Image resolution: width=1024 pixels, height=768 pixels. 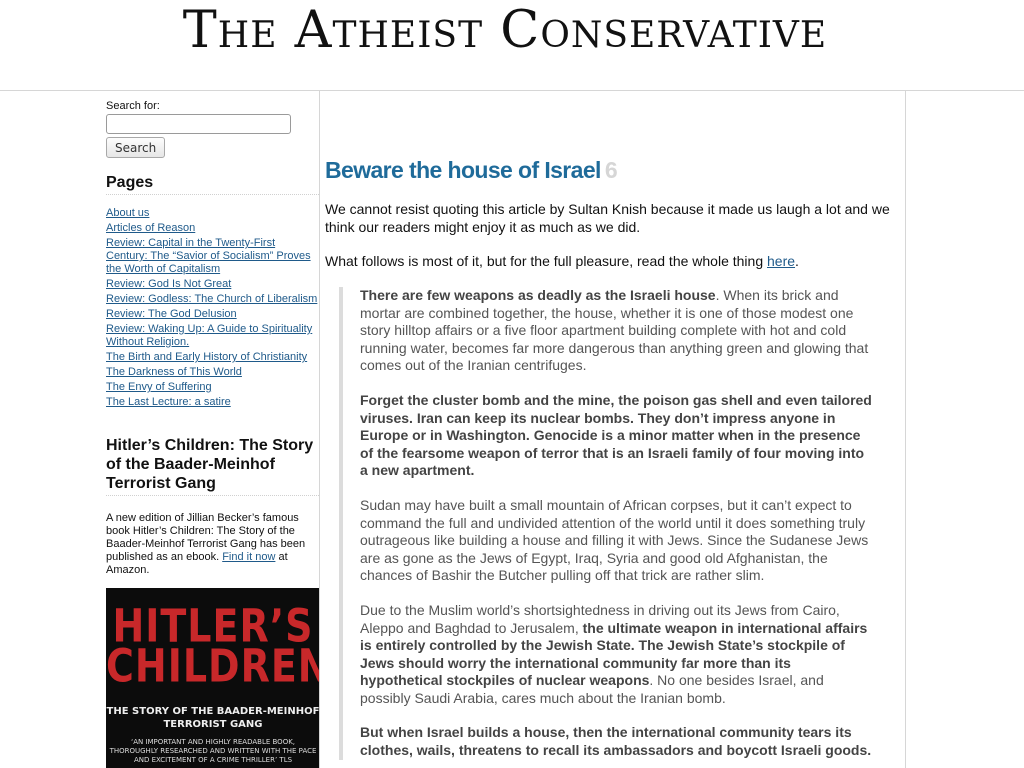 I want to click on post-title: Beware the house of Israel 6, so click(x=614, y=170).